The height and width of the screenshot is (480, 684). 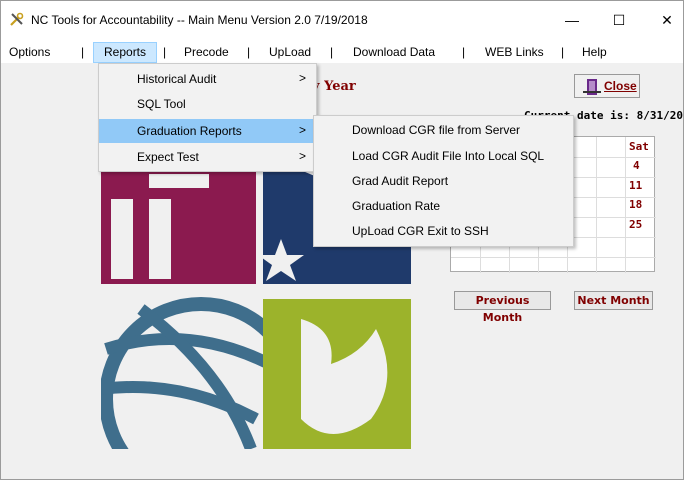 I want to click on close-button: Close, so click(x=607, y=86).